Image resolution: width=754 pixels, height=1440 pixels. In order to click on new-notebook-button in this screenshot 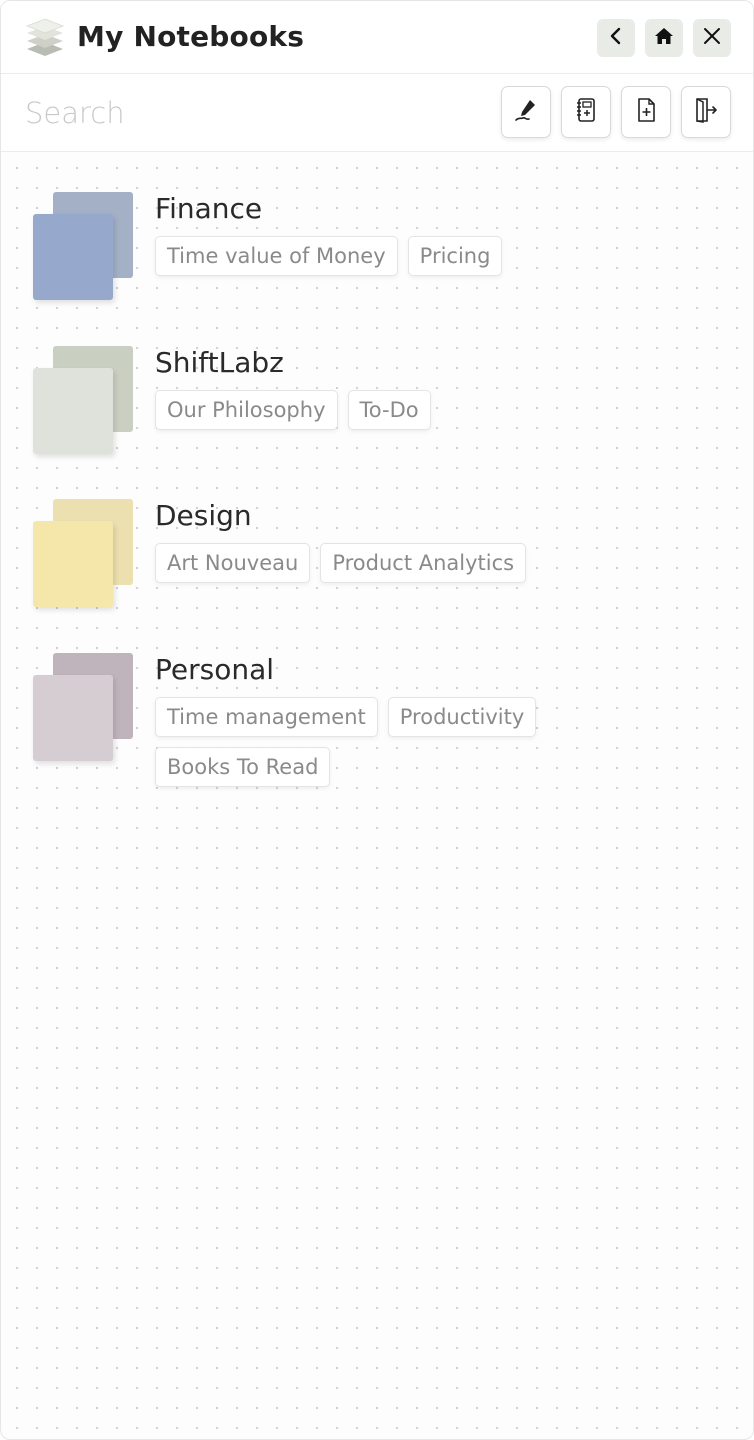, I will do `click(586, 112)`.